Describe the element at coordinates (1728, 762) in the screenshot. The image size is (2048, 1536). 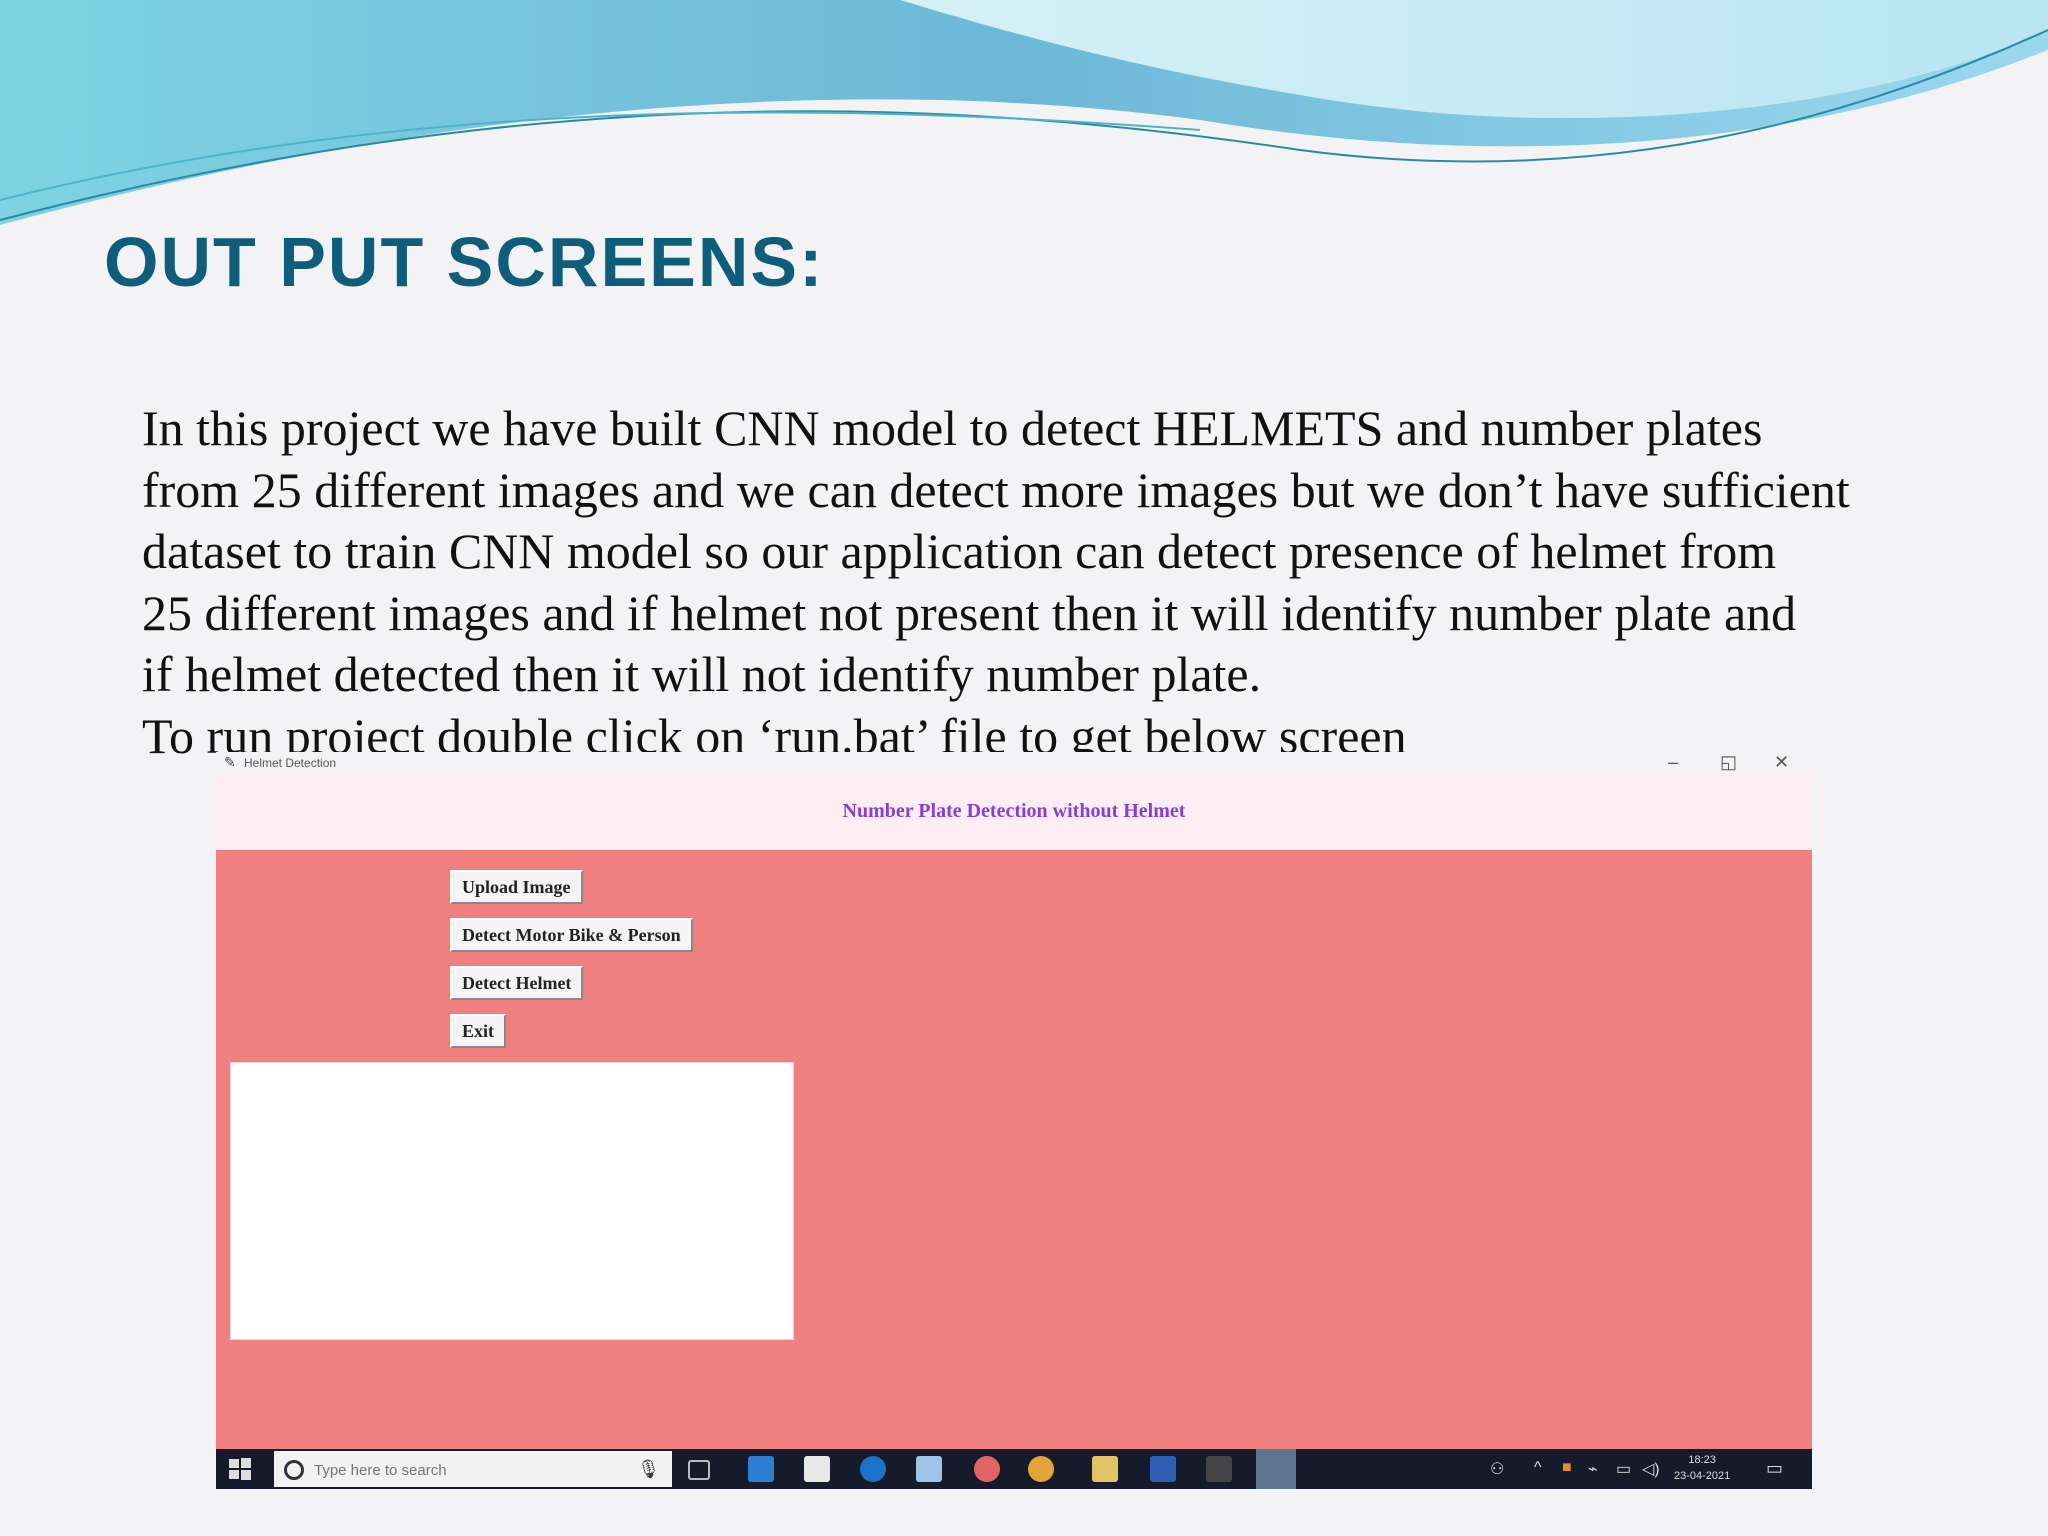
I see `maximize-button: ◱` at that location.